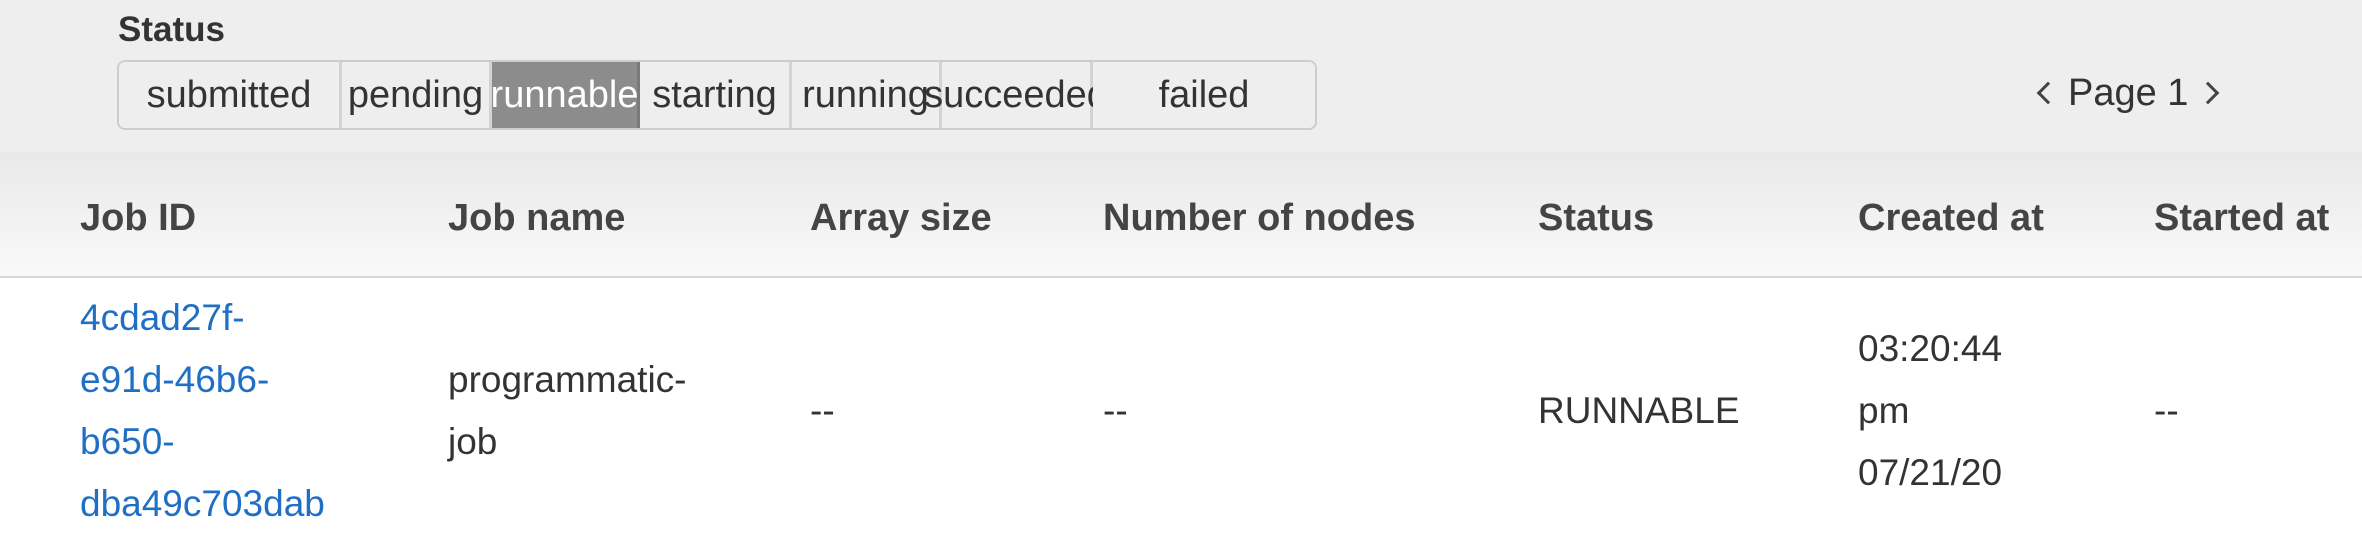 The image size is (2362, 554). What do you see at coordinates (567, 379) in the screenshot?
I see `job-name-line: programmatic-` at bounding box center [567, 379].